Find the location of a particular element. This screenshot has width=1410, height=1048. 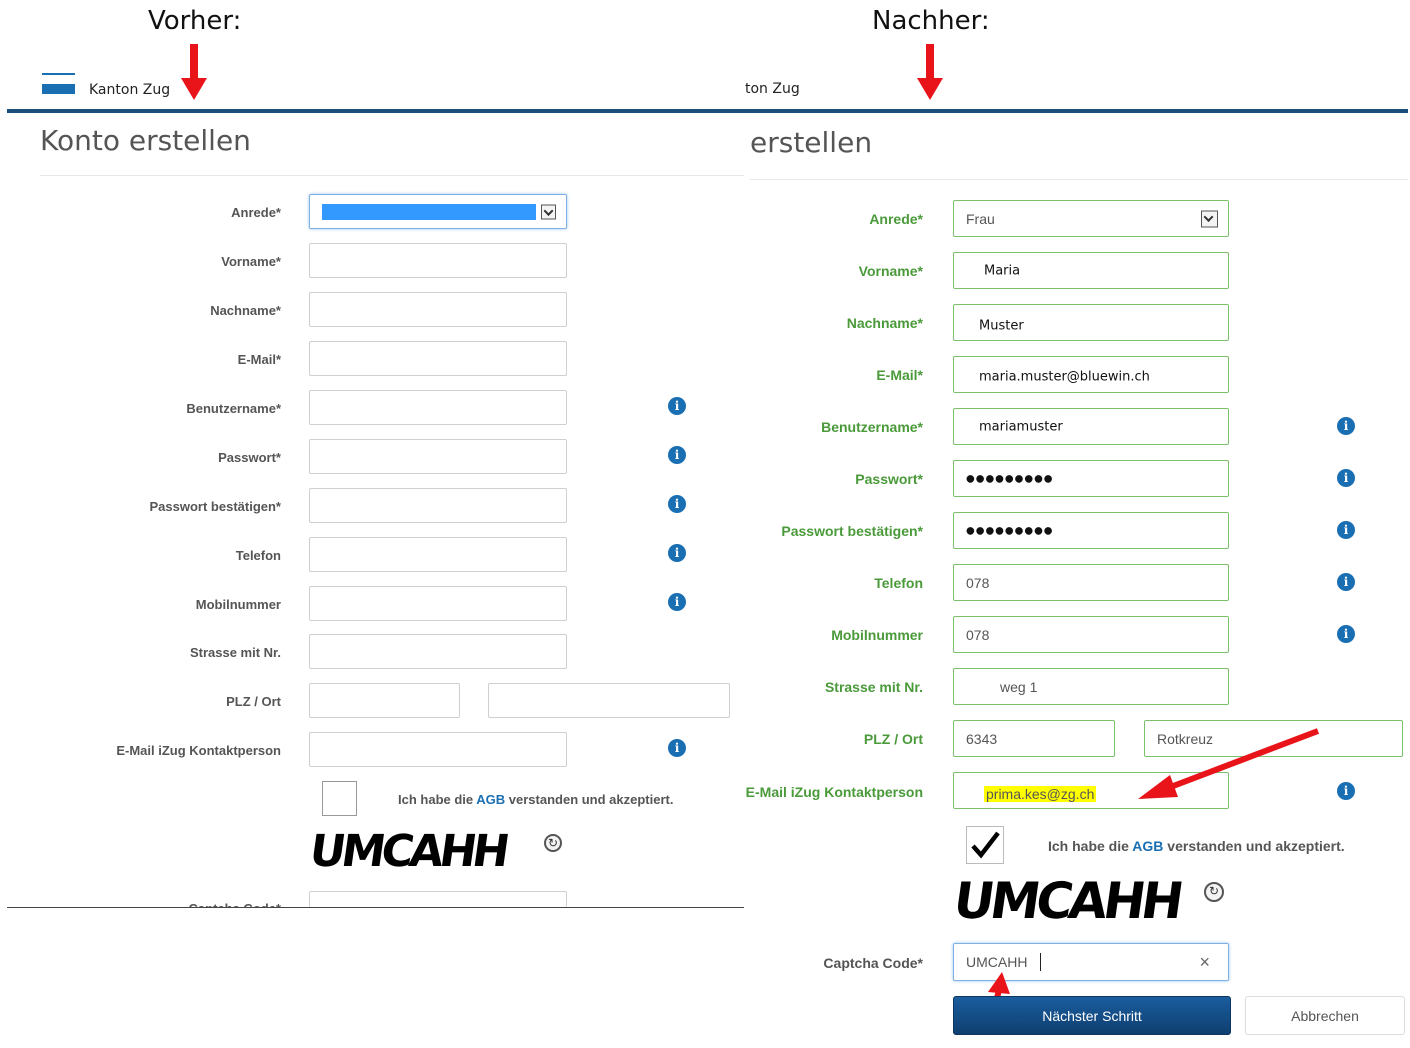

plz-input: 6343 is located at coordinates (1034, 738).